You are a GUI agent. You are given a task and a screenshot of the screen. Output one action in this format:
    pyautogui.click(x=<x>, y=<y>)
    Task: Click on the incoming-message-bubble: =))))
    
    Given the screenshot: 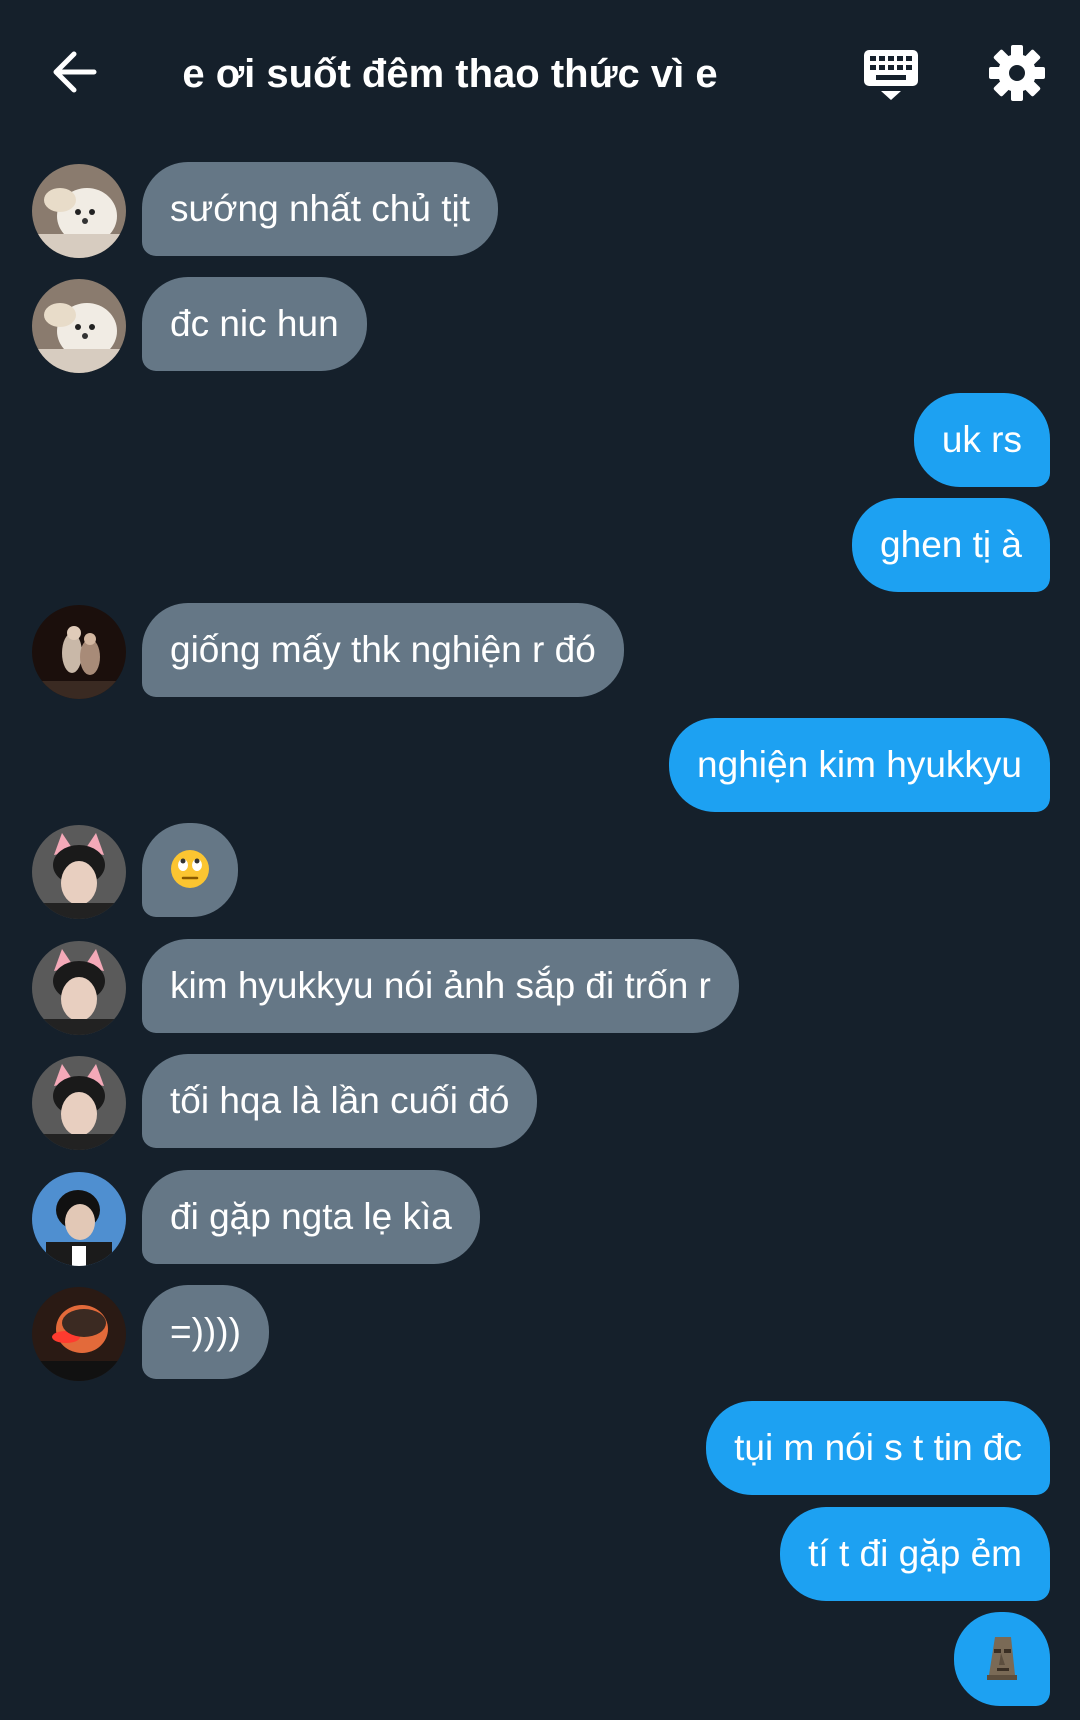 What is the action you would take?
    pyautogui.click(x=205, y=1332)
    